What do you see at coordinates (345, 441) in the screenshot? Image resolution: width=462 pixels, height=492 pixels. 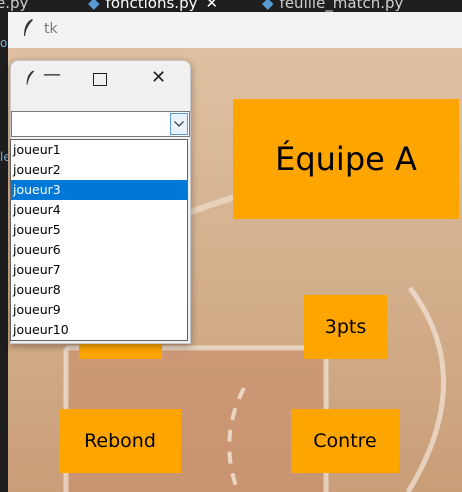 I see `block-button: Contre` at bounding box center [345, 441].